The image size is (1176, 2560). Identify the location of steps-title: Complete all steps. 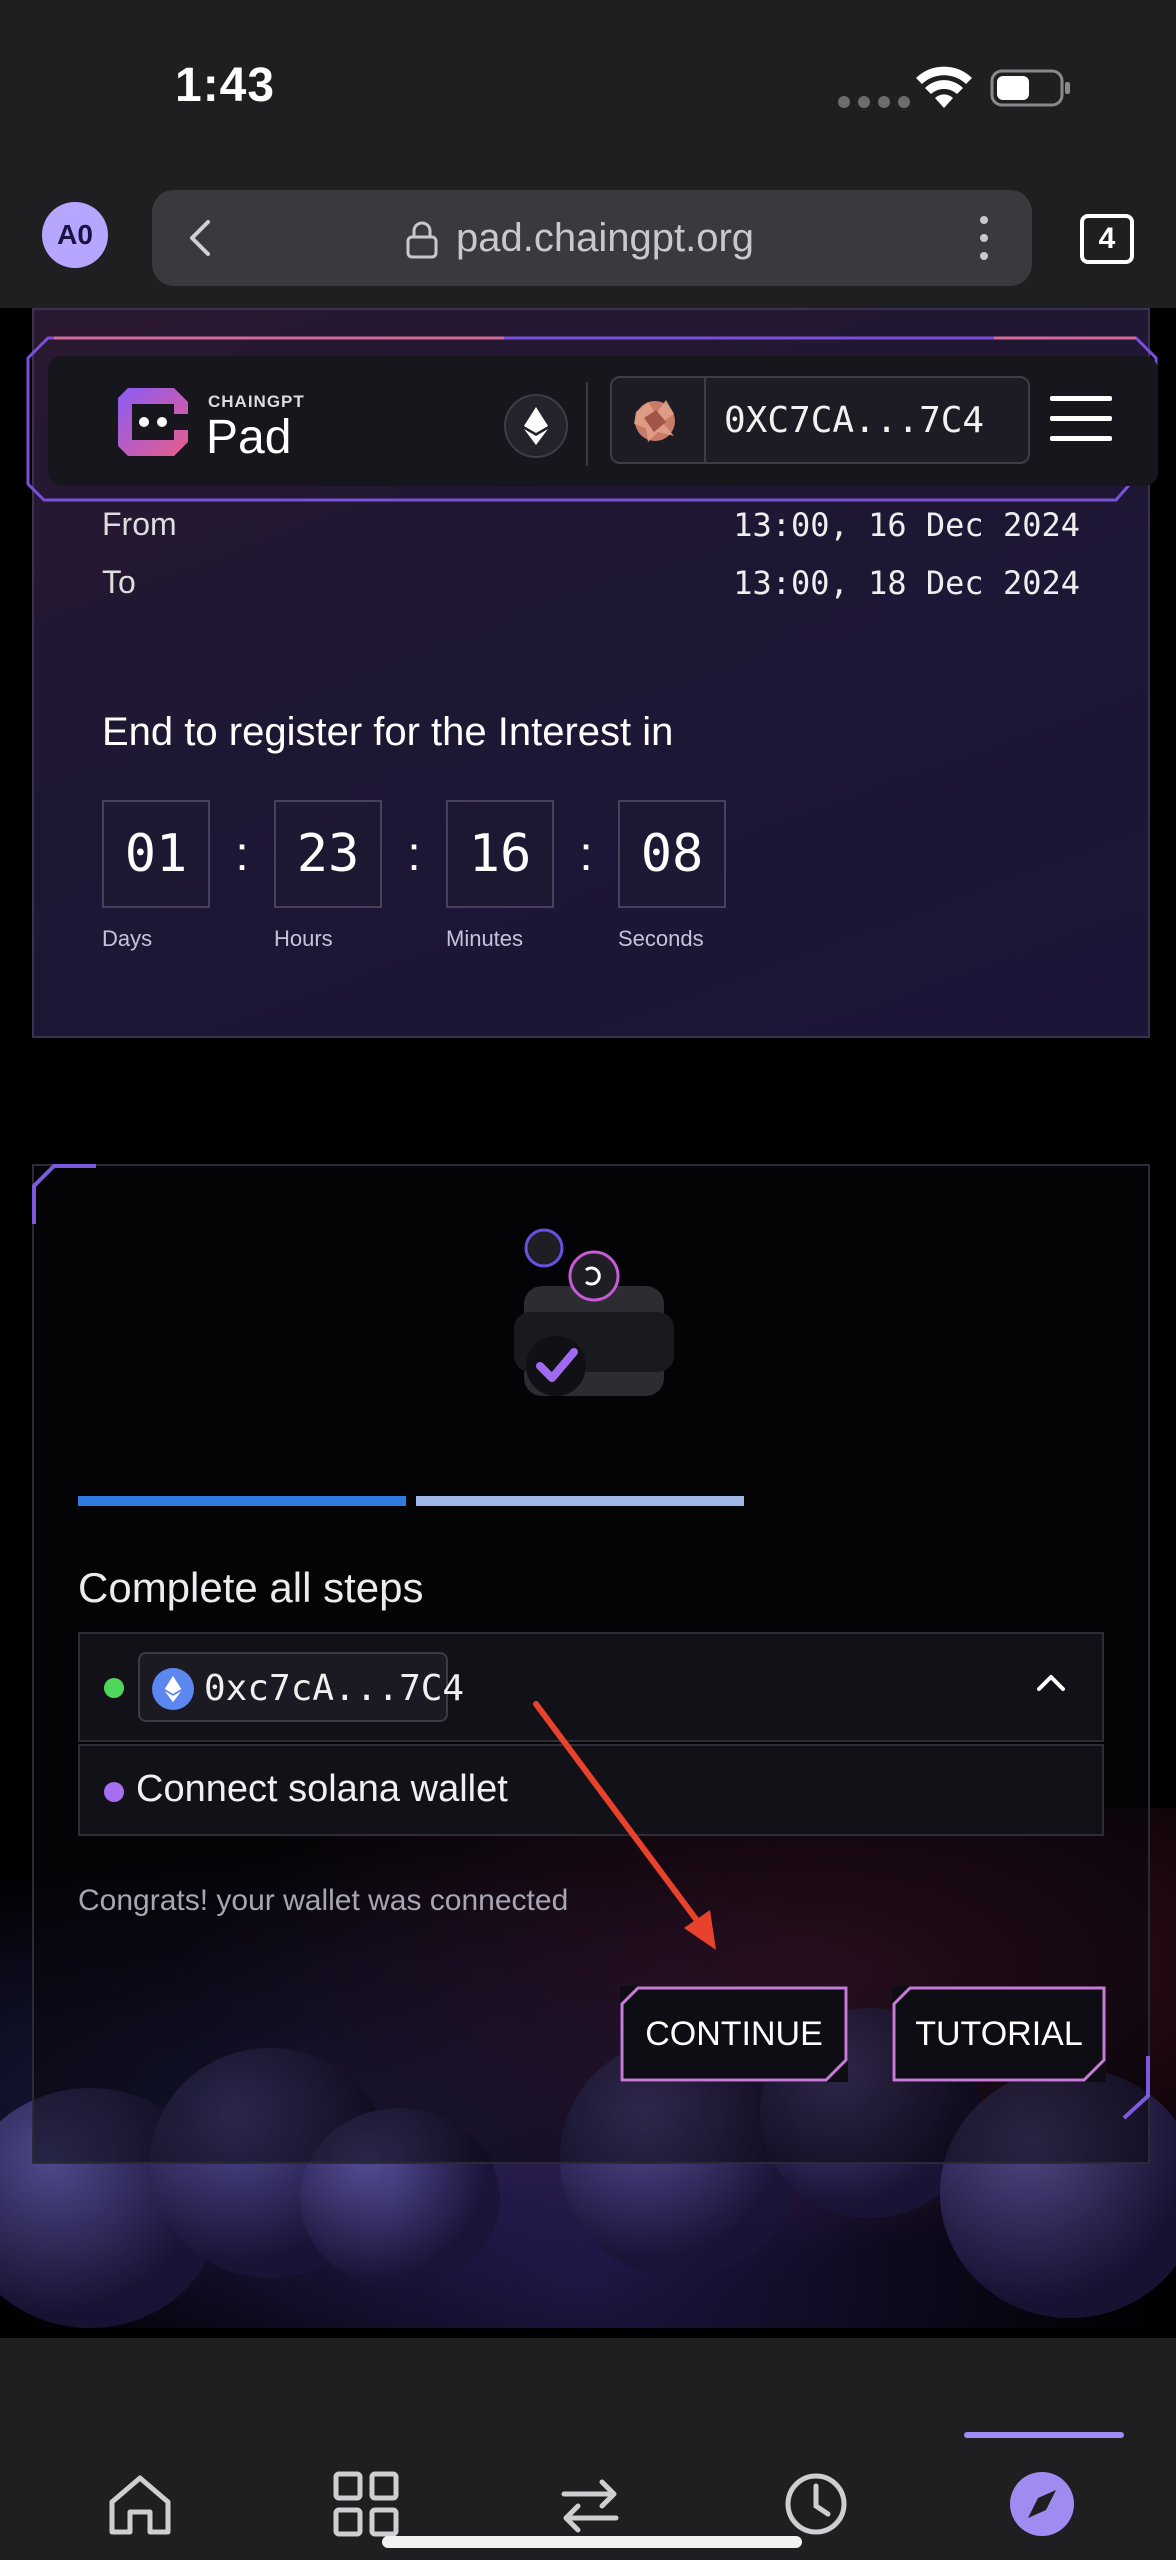
(251, 1587).